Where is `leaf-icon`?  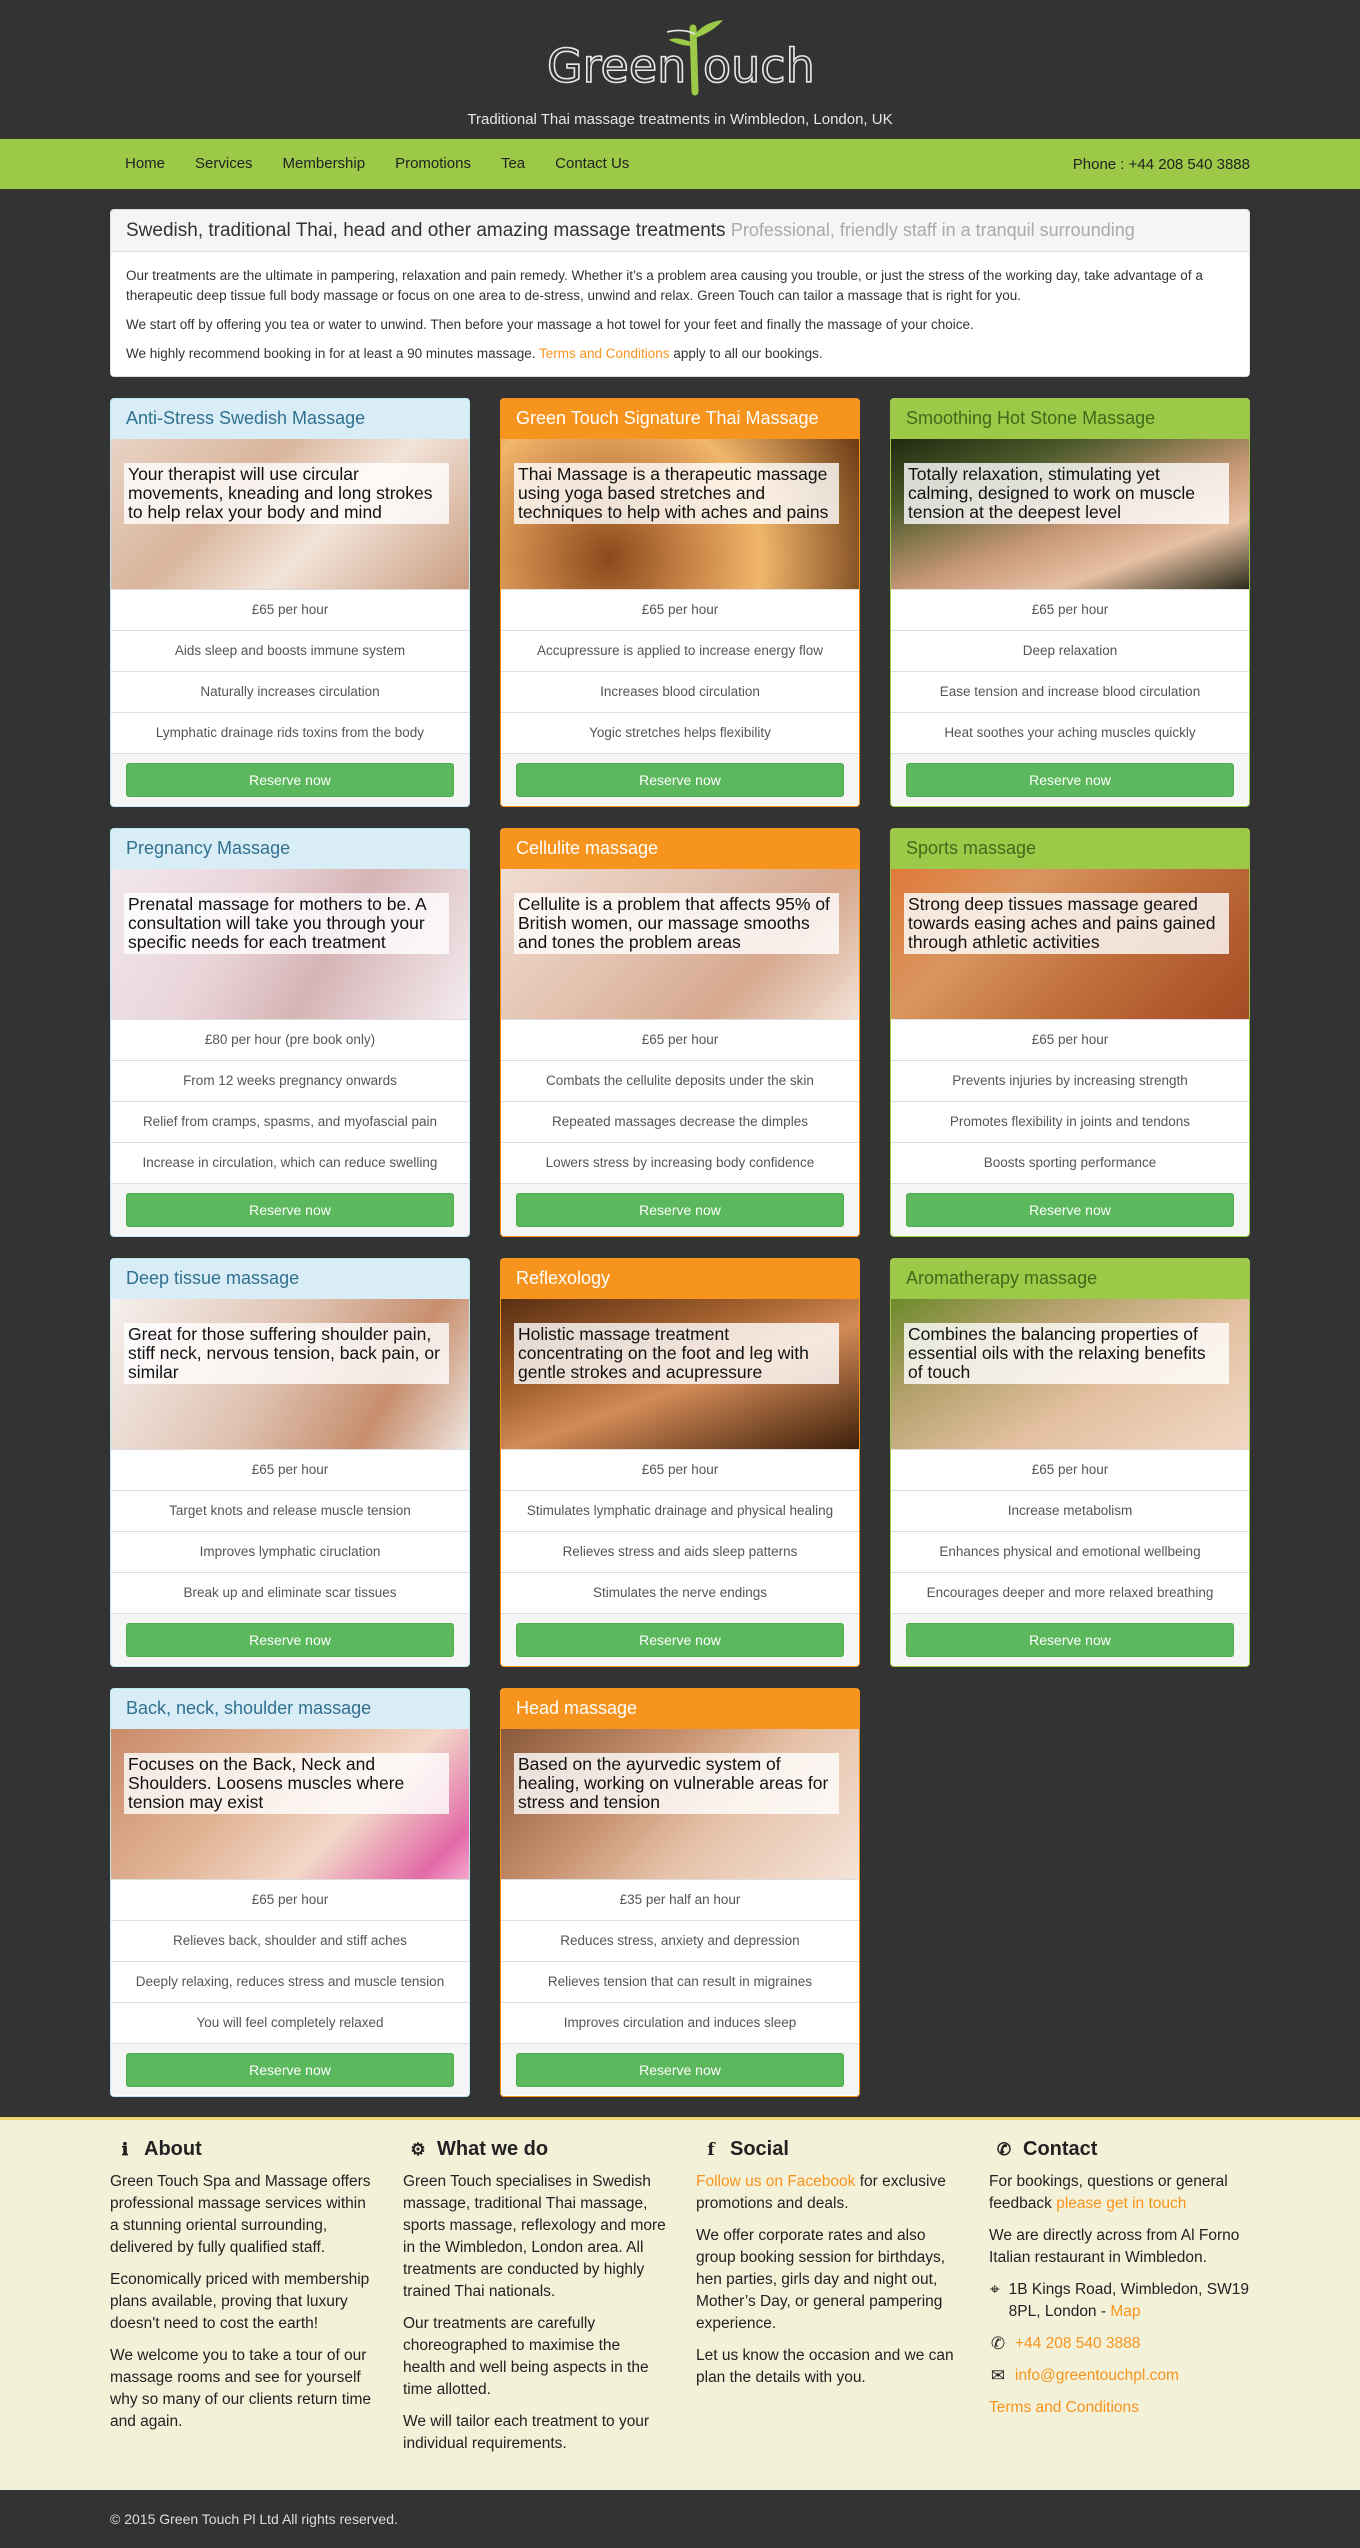
leaf-icon is located at coordinates (709, 29).